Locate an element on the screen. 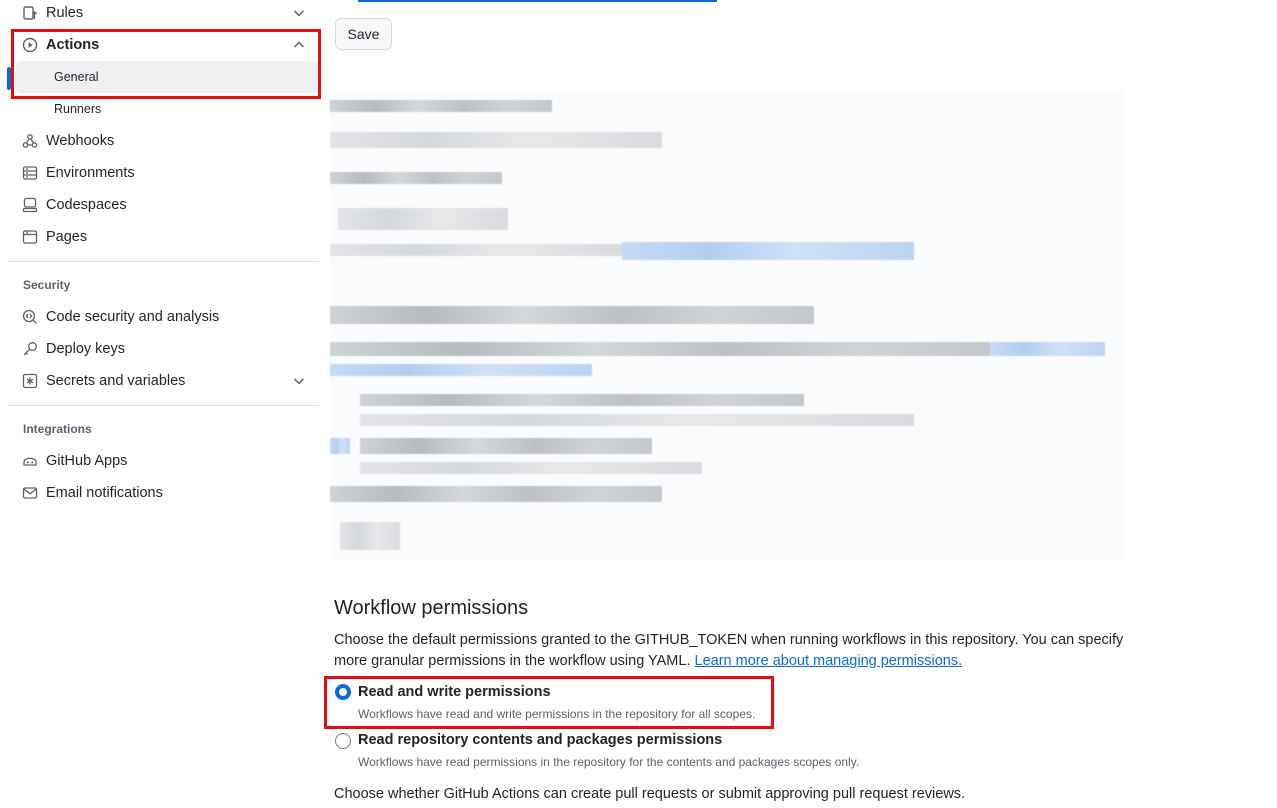 Image resolution: width=1277 pixels, height=808 pixels. redacted-radio is located at coordinates (340, 446).